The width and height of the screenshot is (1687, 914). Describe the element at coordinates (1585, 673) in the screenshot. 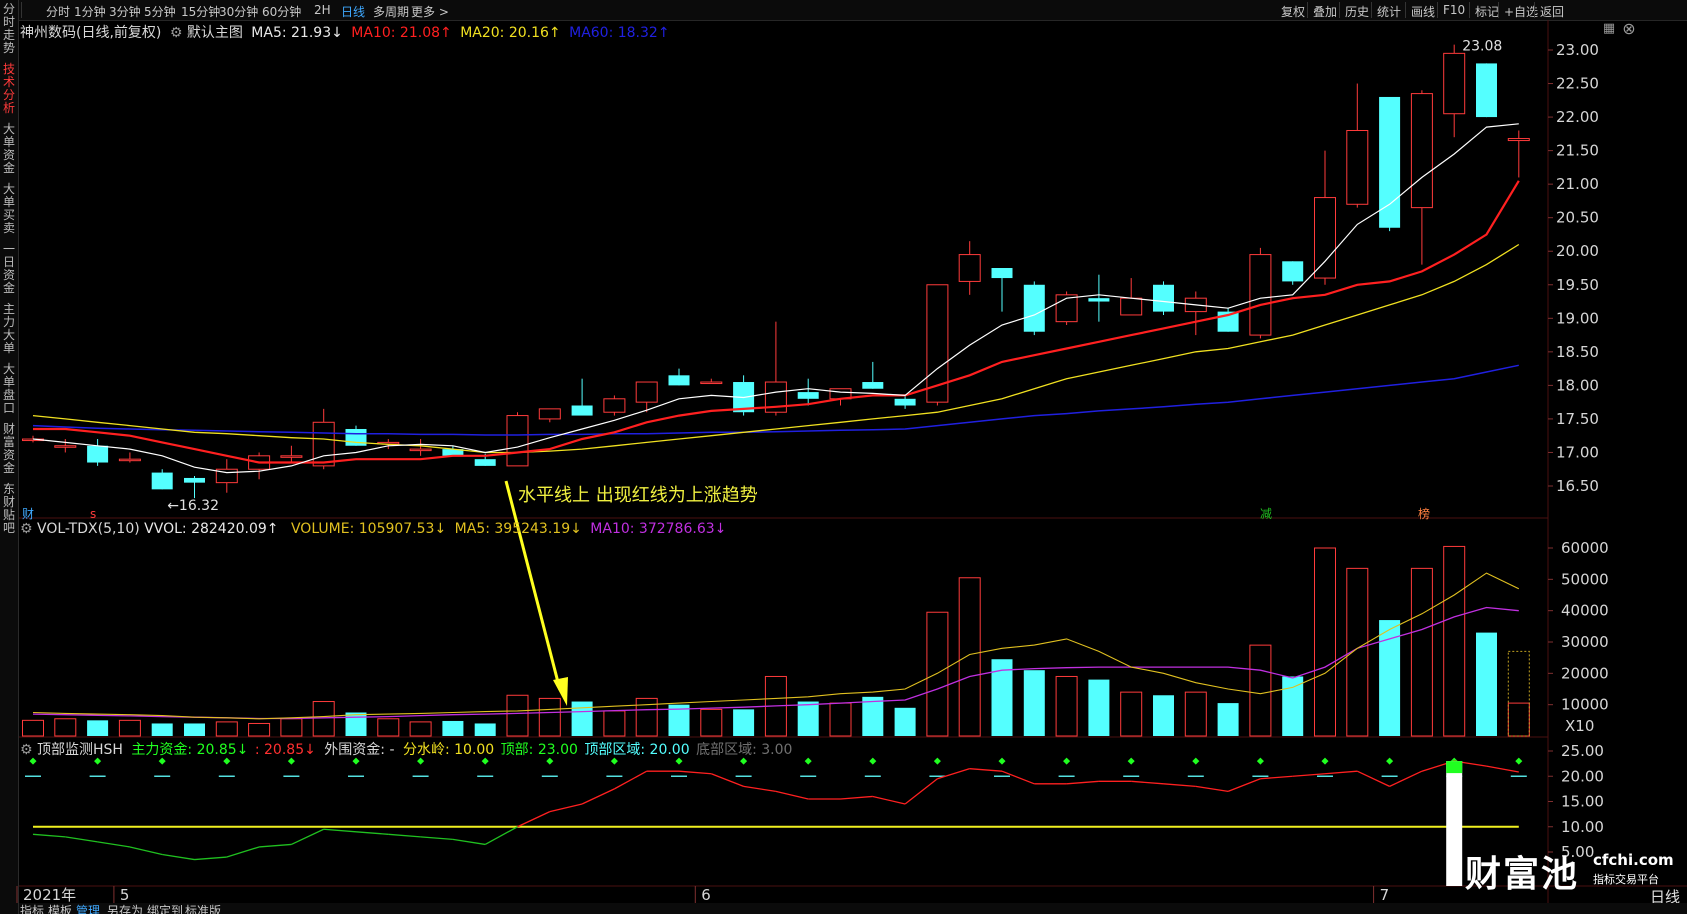

I see `vol-tick-label: 20000` at that location.